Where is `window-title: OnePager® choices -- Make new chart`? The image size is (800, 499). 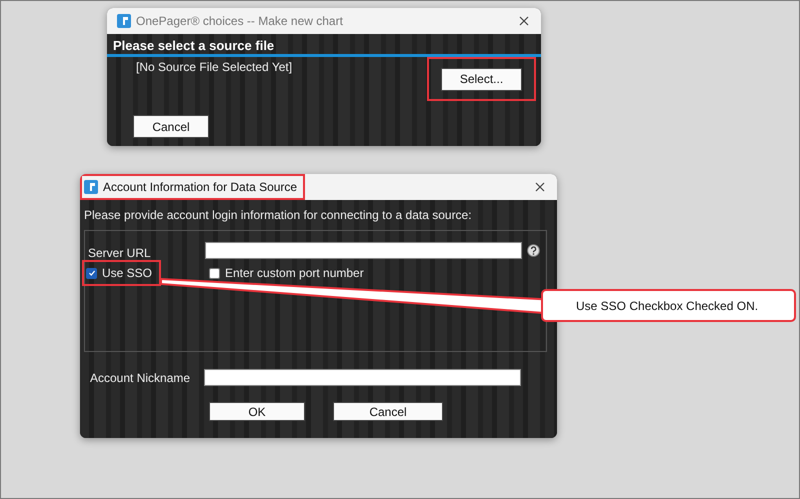
window-title: OnePager® choices -- Make new chart is located at coordinates (239, 21).